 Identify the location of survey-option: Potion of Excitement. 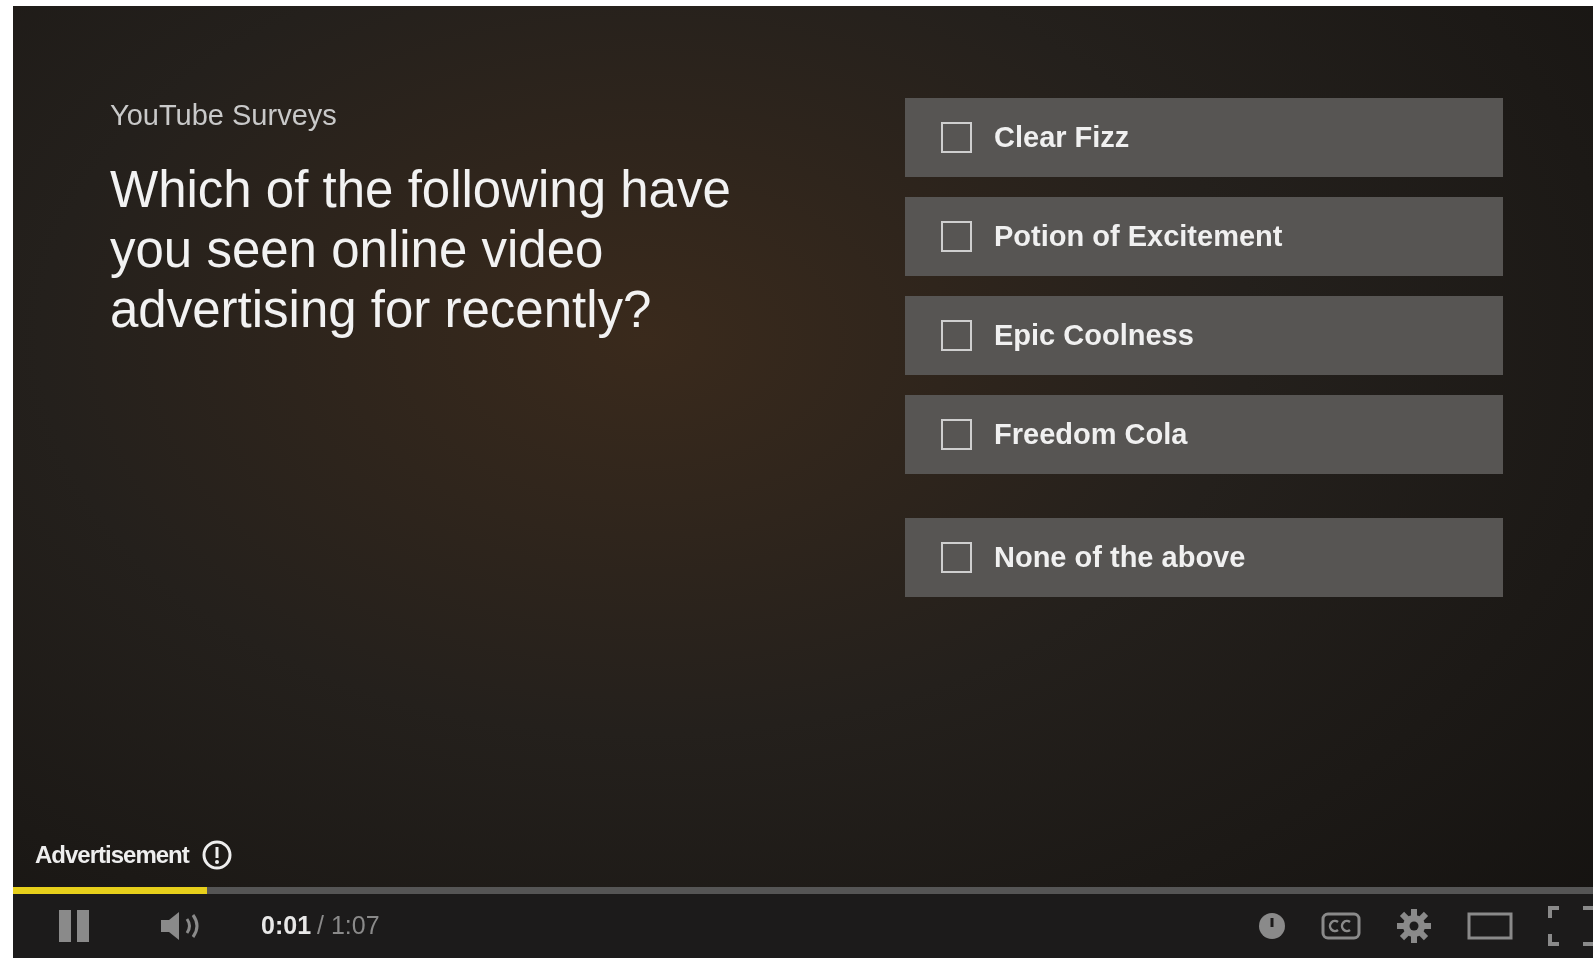
(1204, 236).